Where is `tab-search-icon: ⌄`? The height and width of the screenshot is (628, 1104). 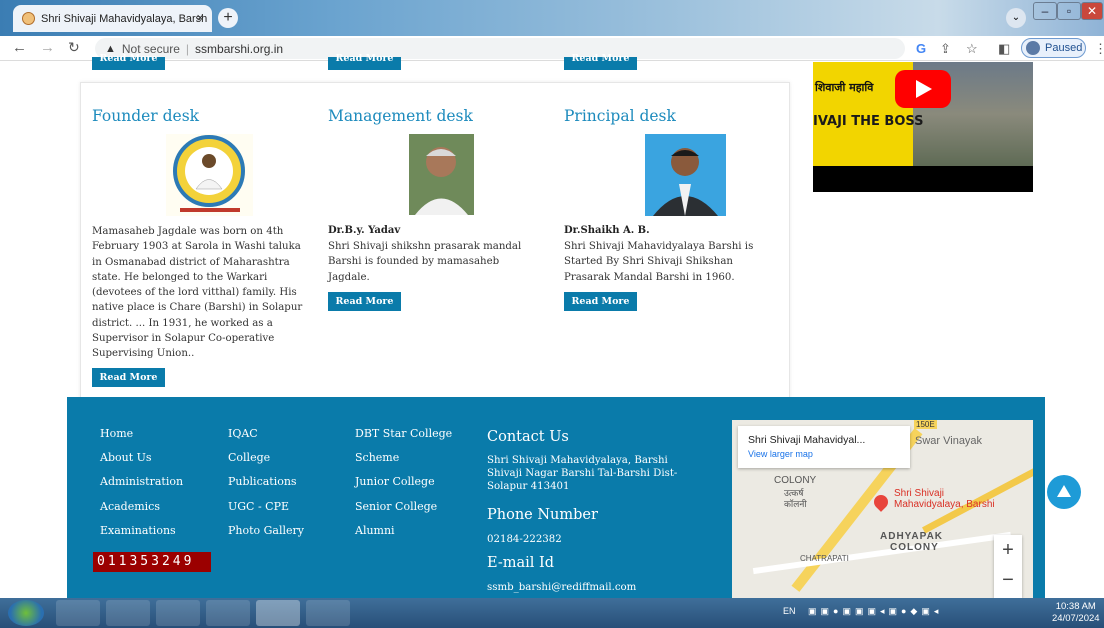 tab-search-icon: ⌄ is located at coordinates (1016, 18).